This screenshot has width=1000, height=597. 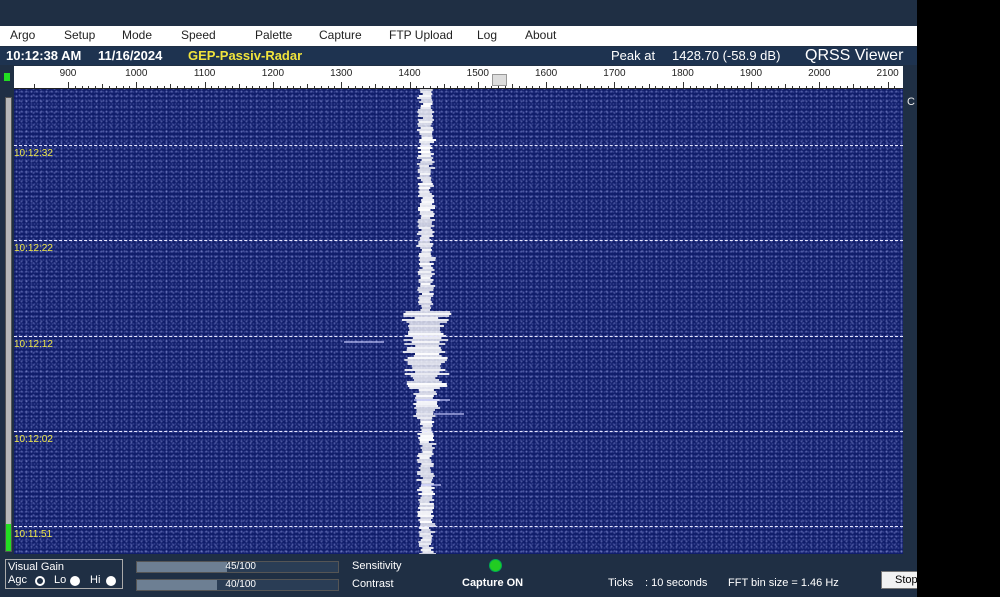 I want to click on sensitivity-slider: 45/100, so click(x=237, y=567).